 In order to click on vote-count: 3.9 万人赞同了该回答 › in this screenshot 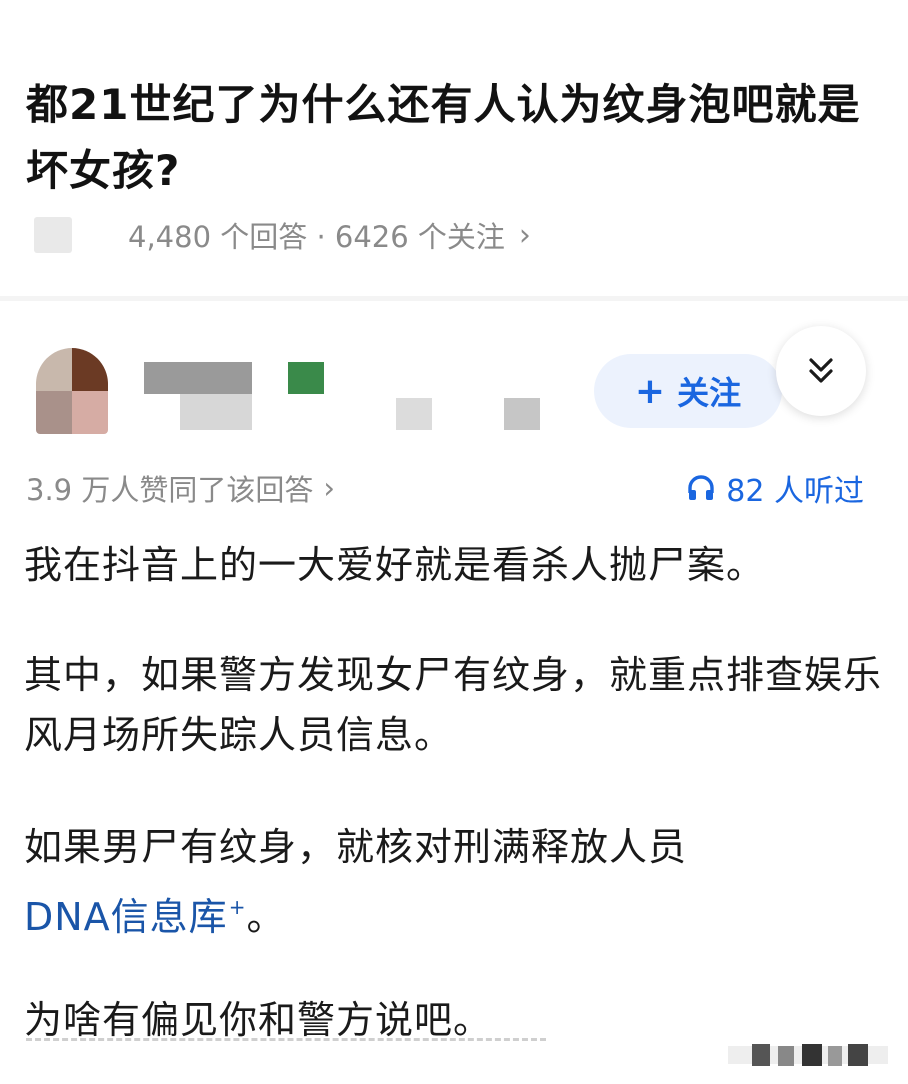, I will do `click(180, 488)`.